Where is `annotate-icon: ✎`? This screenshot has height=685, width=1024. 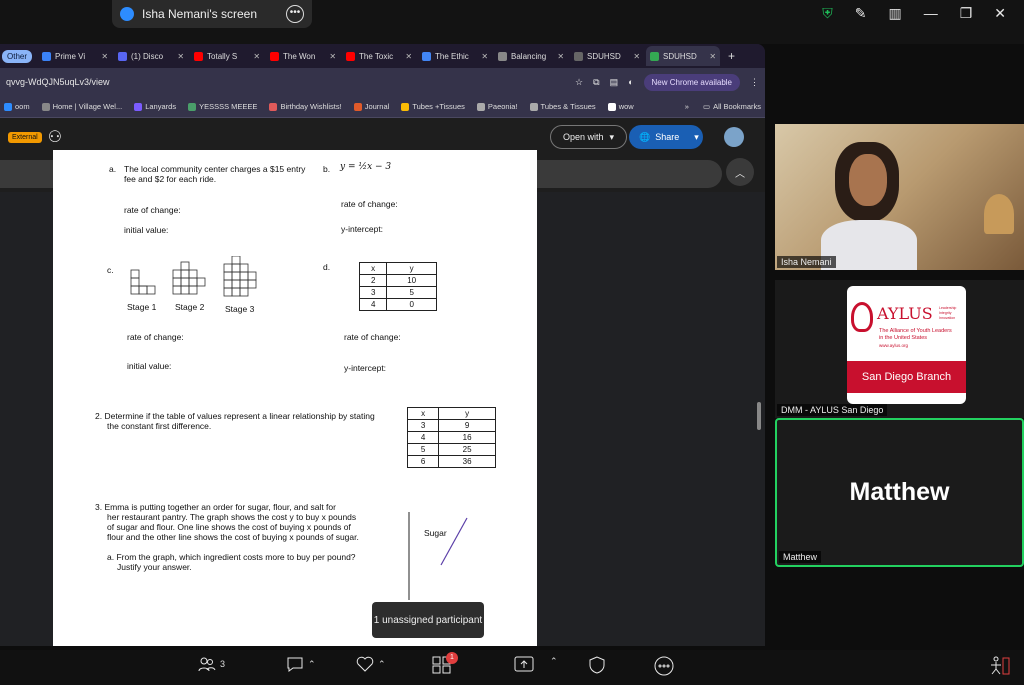 annotate-icon: ✎ is located at coordinates (861, 13).